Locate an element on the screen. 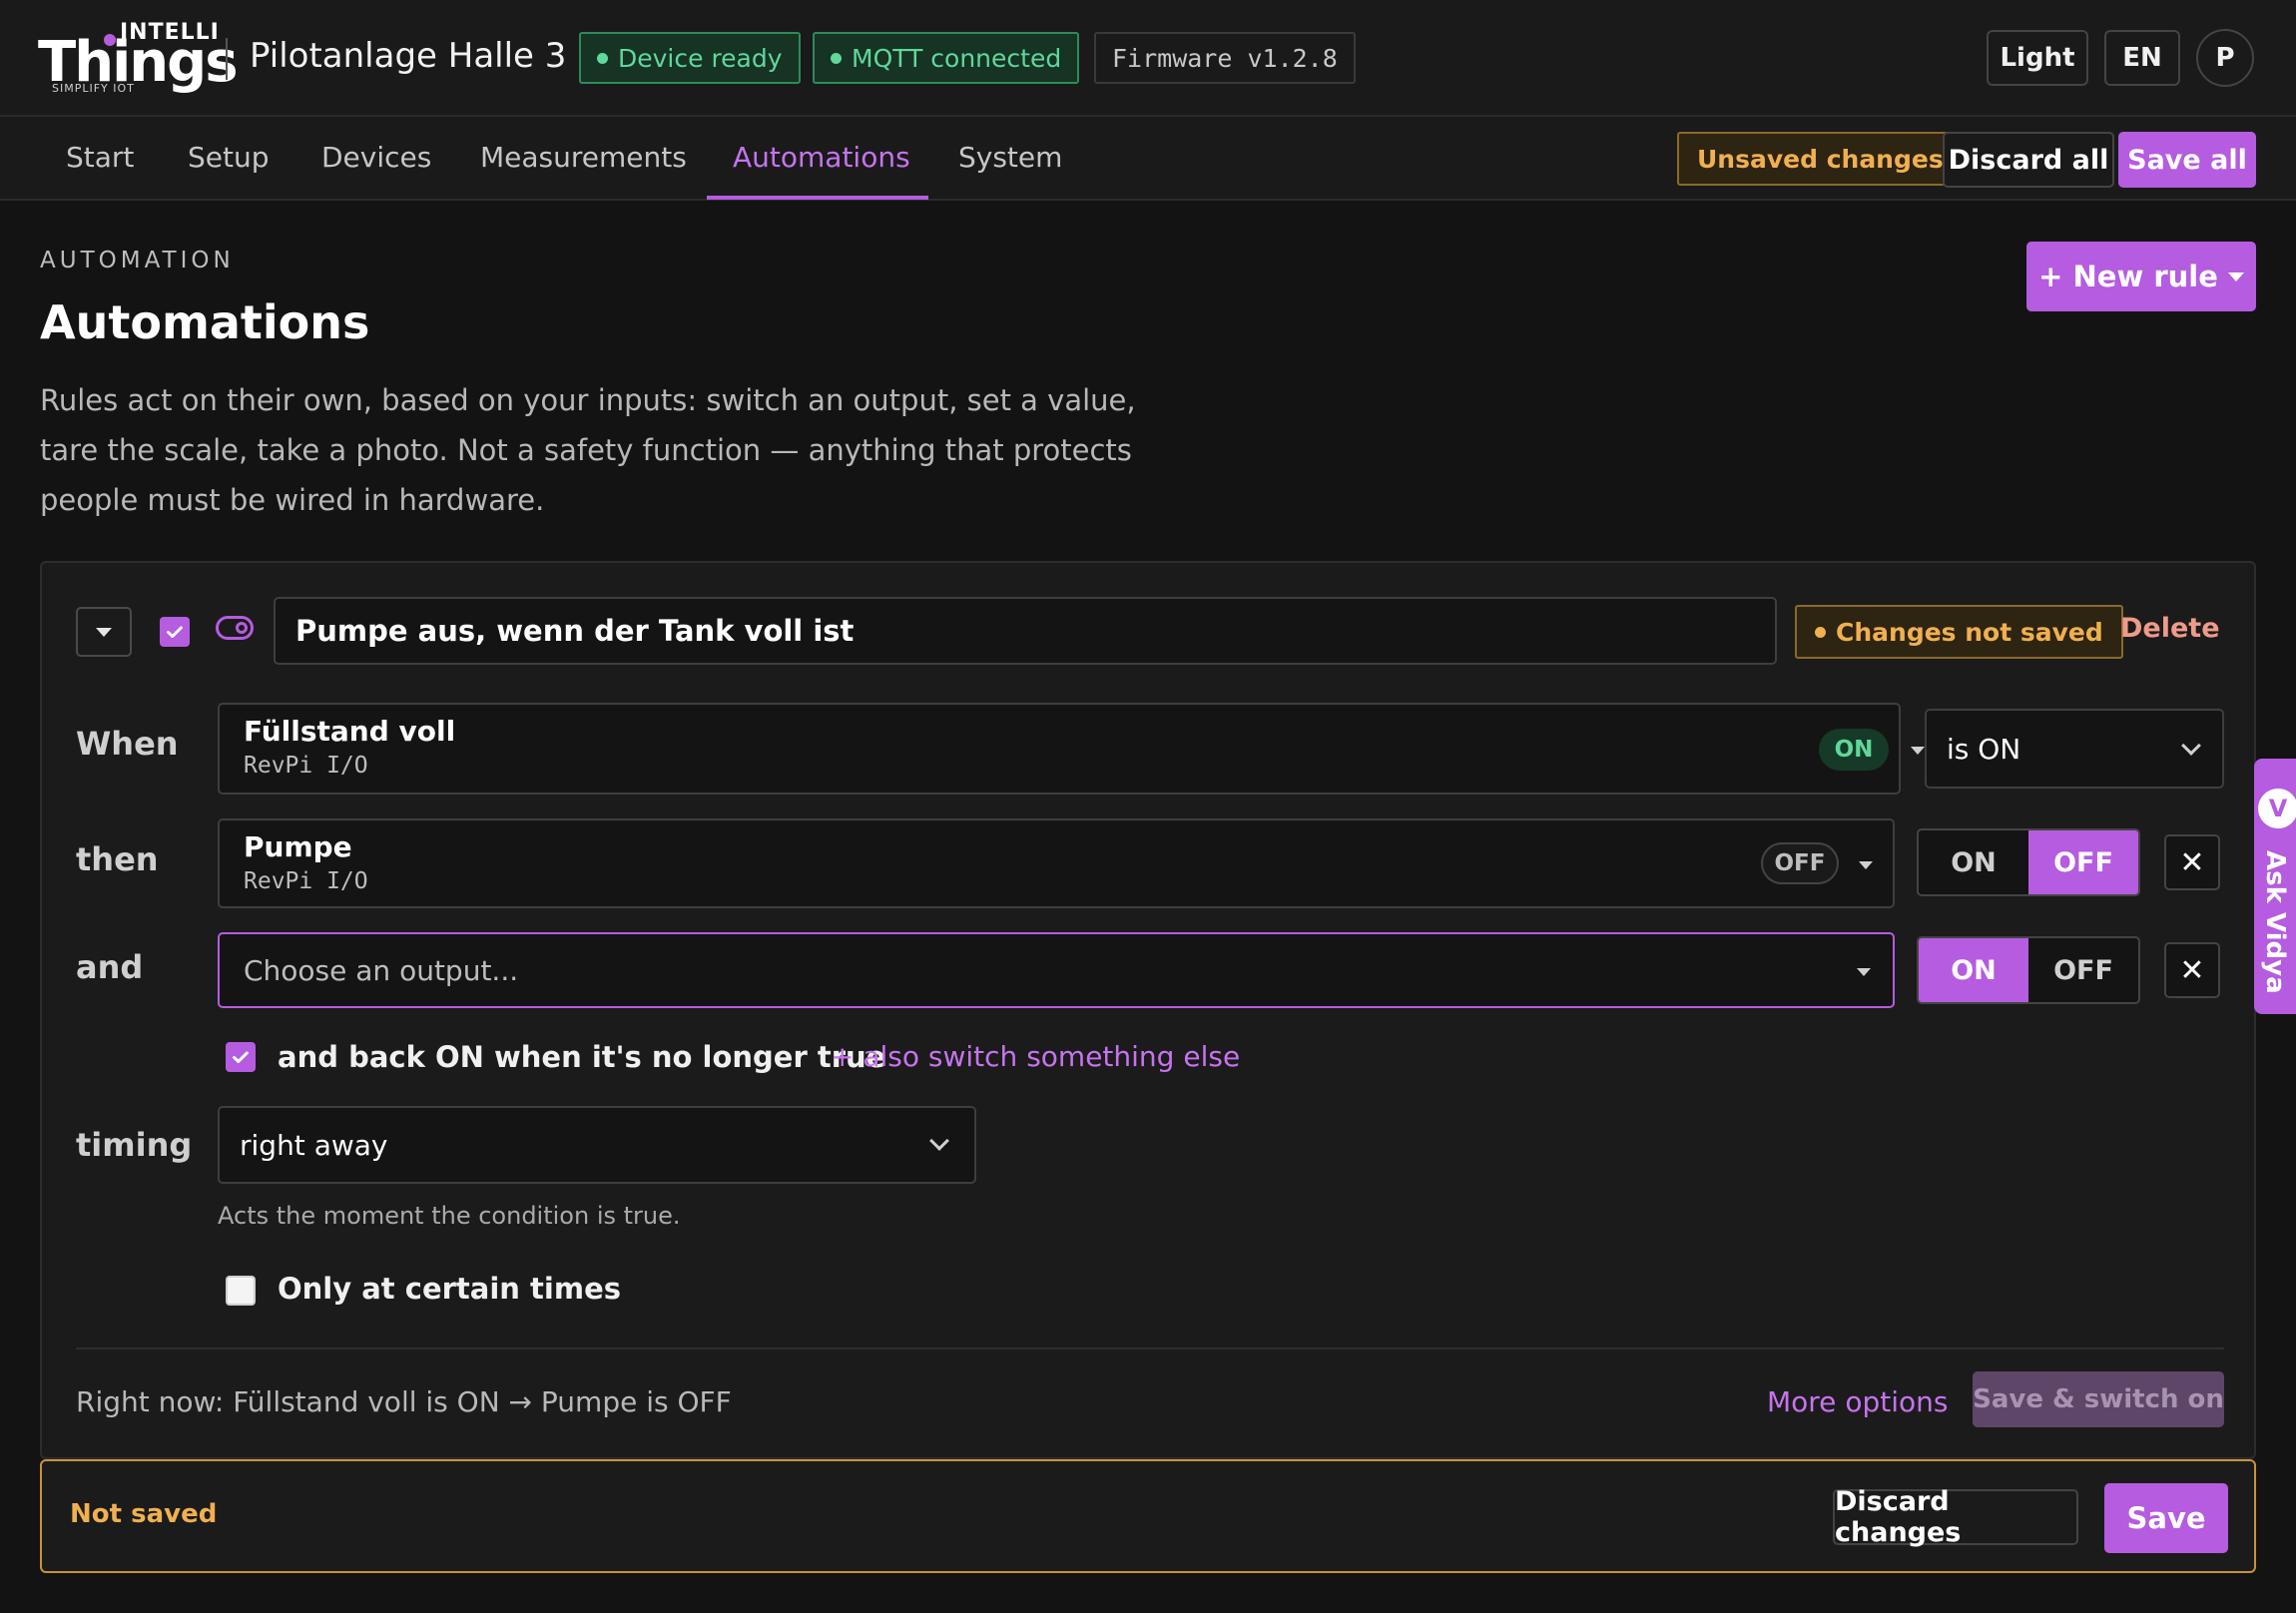 Image resolution: width=2296 pixels, height=1613 pixels. save-and-switch-on-button: Save & switch on is located at coordinates (2099, 1399).